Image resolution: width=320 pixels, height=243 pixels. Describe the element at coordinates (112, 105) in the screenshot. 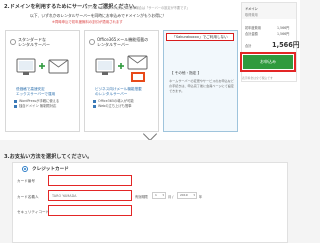

I see `feature-check: Webの立ち上げも簡単` at that location.